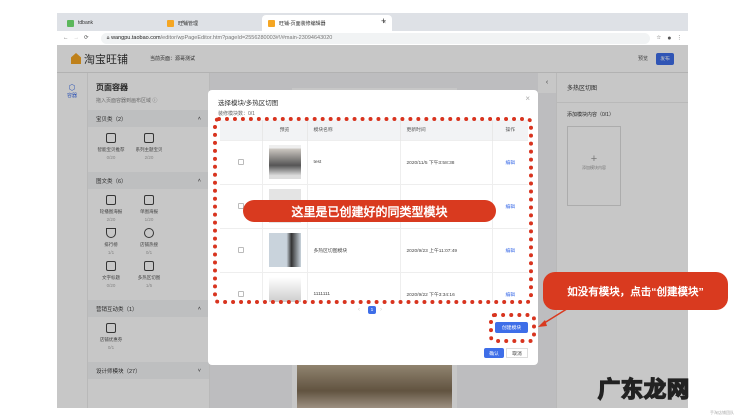  Describe the element at coordinates (359, 310) in the screenshot. I see `prev-page-icon: ‹` at that location.